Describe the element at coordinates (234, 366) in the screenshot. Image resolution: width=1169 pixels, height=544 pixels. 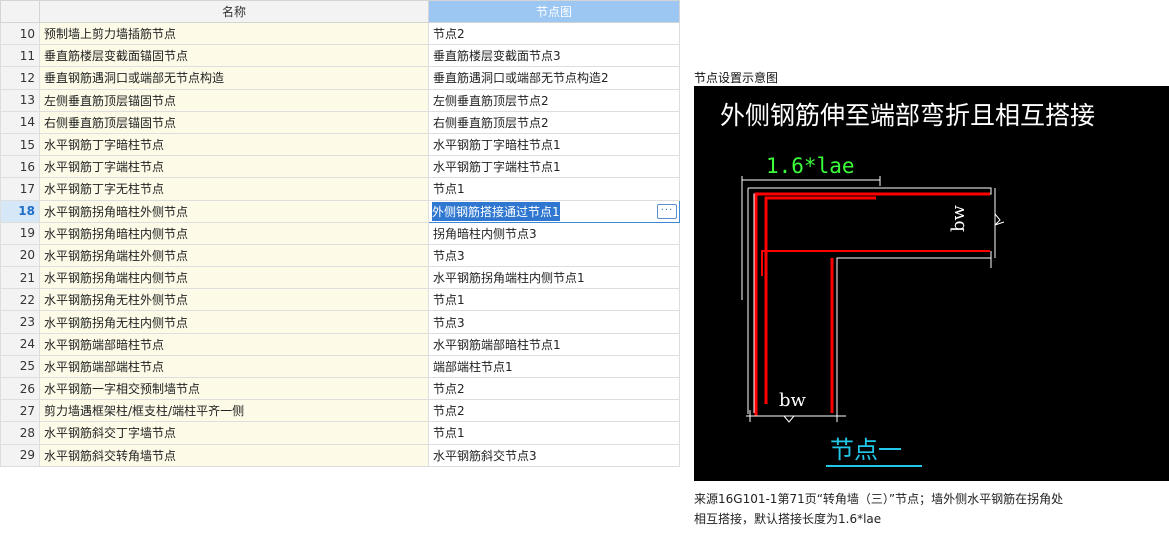
I see `row-name-cell: 水平钢筋端部端柱节点` at that location.